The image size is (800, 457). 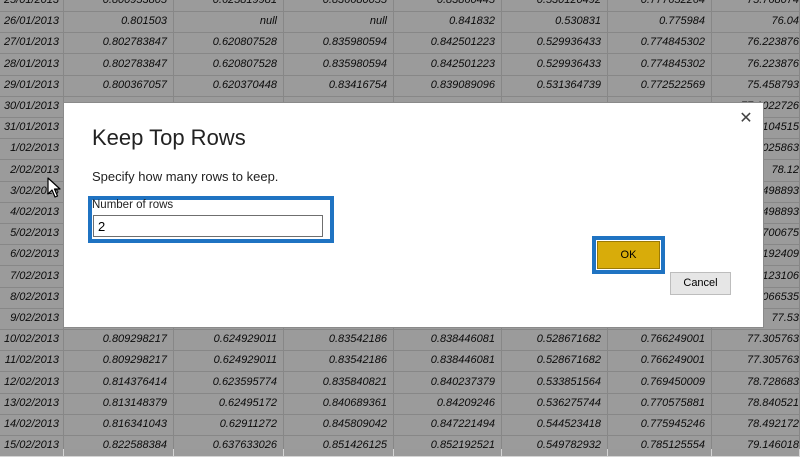 What do you see at coordinates (185, 176) in the screenshot?
I see `dialog-description: Specify how many rows to keep.` at bounding box center [185, 176].